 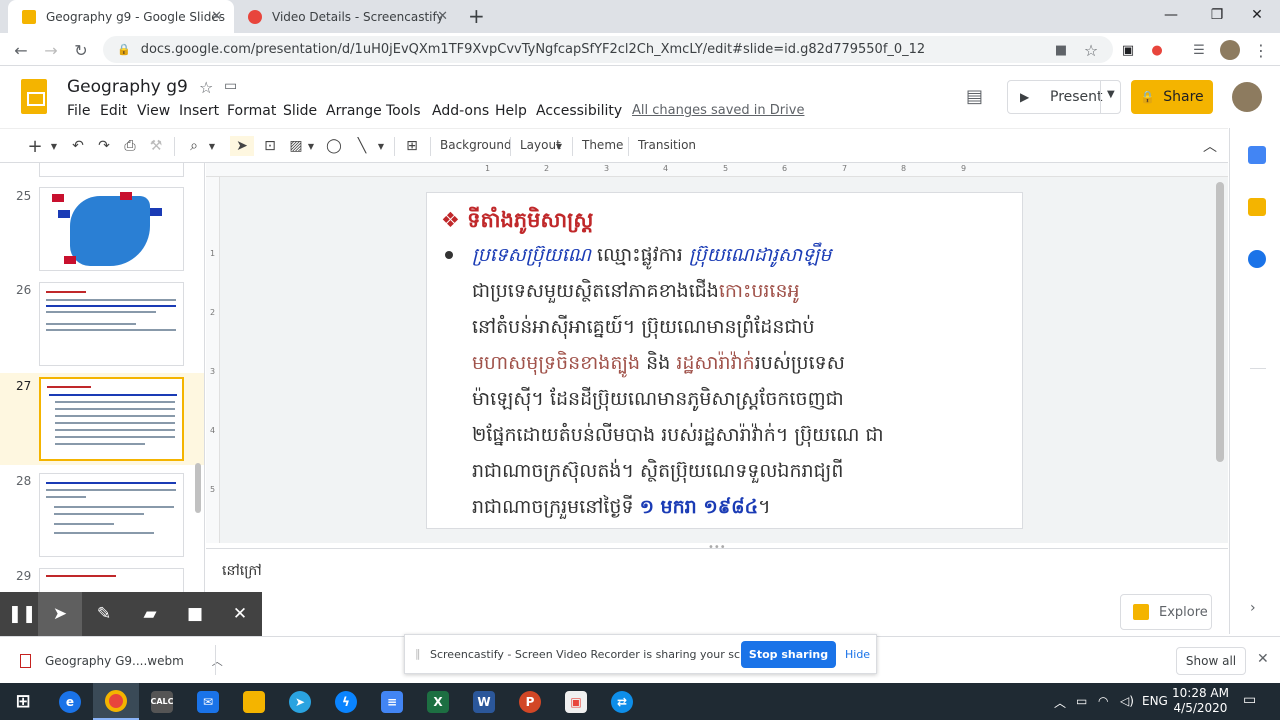 What do you see at coordinates (1103, 701) in the screenshot?
I see `wifi-icon: ◠` at bounding box center [1103, 701].